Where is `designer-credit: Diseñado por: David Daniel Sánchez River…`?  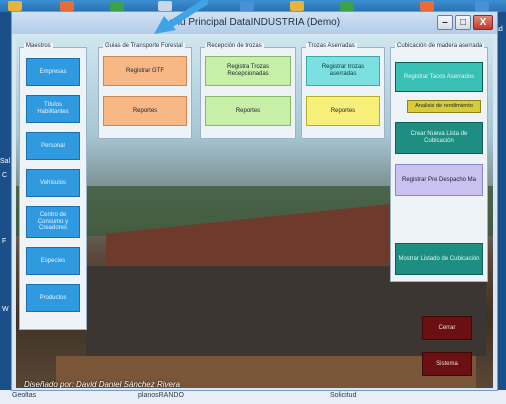
designer-credit: Diseñado por: David Daniel Sánchez River… is located at coordinates (102, 384).